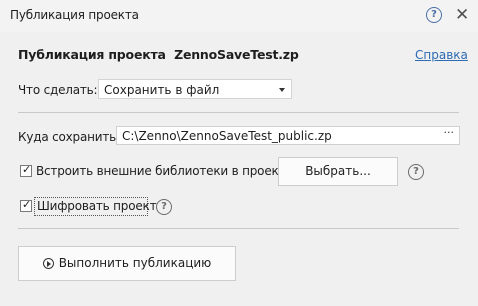  I want to click on embed-libraries-label: Встроить внешние библиотеки в проект, so click(161, 171).